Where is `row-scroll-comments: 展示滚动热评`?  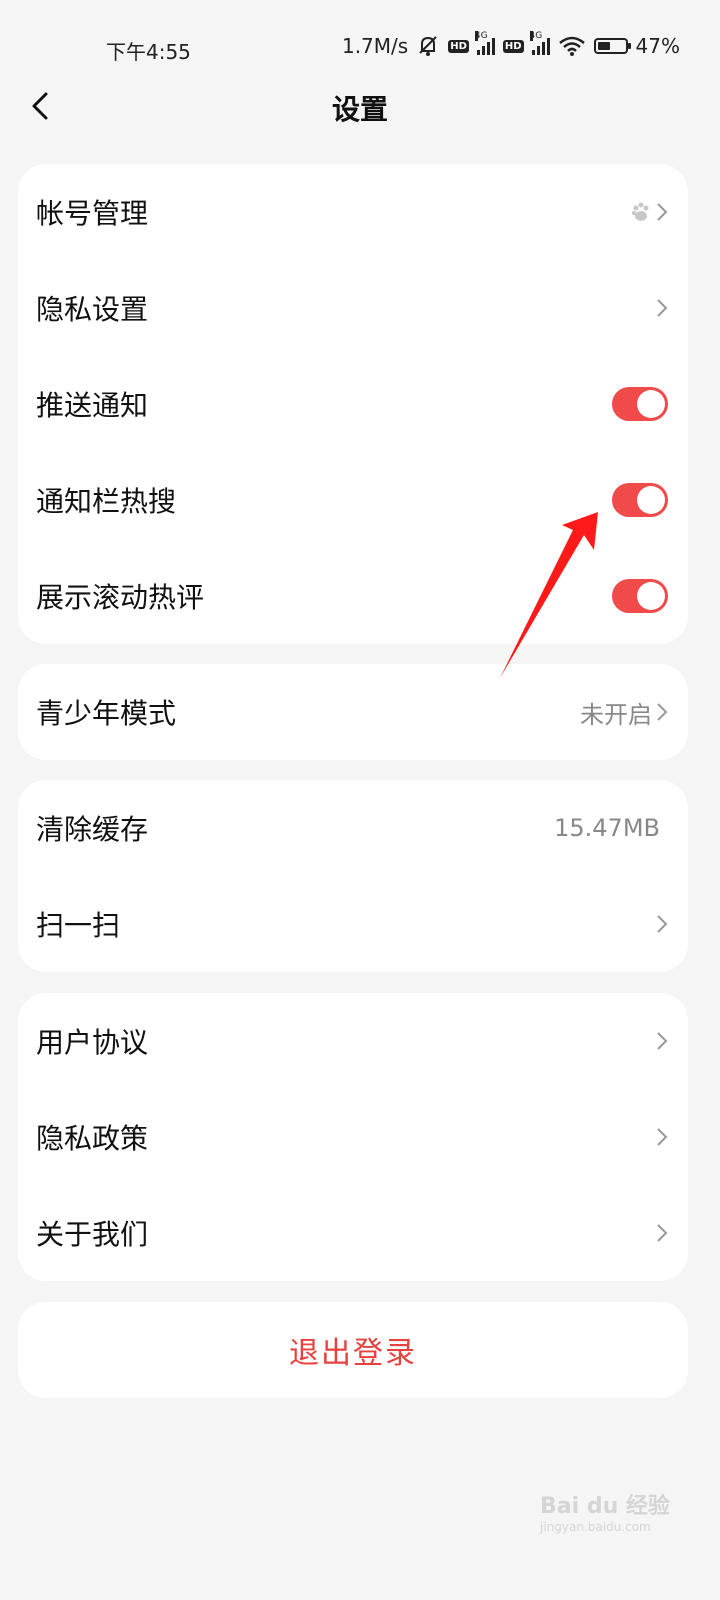 row-scroll-comments: 展示滚动热评 is located at coordinates (353, 596).